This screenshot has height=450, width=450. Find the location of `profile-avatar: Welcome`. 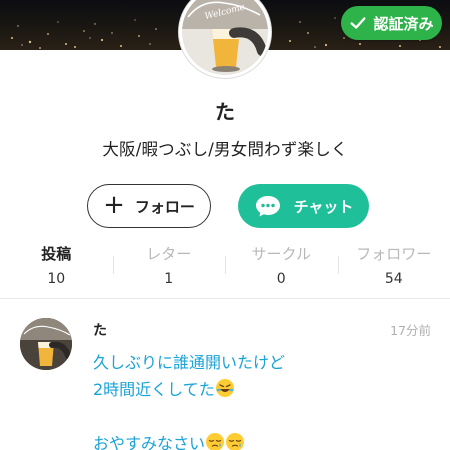

profile-avatar: Welcome is located at coordinates (225, 39).